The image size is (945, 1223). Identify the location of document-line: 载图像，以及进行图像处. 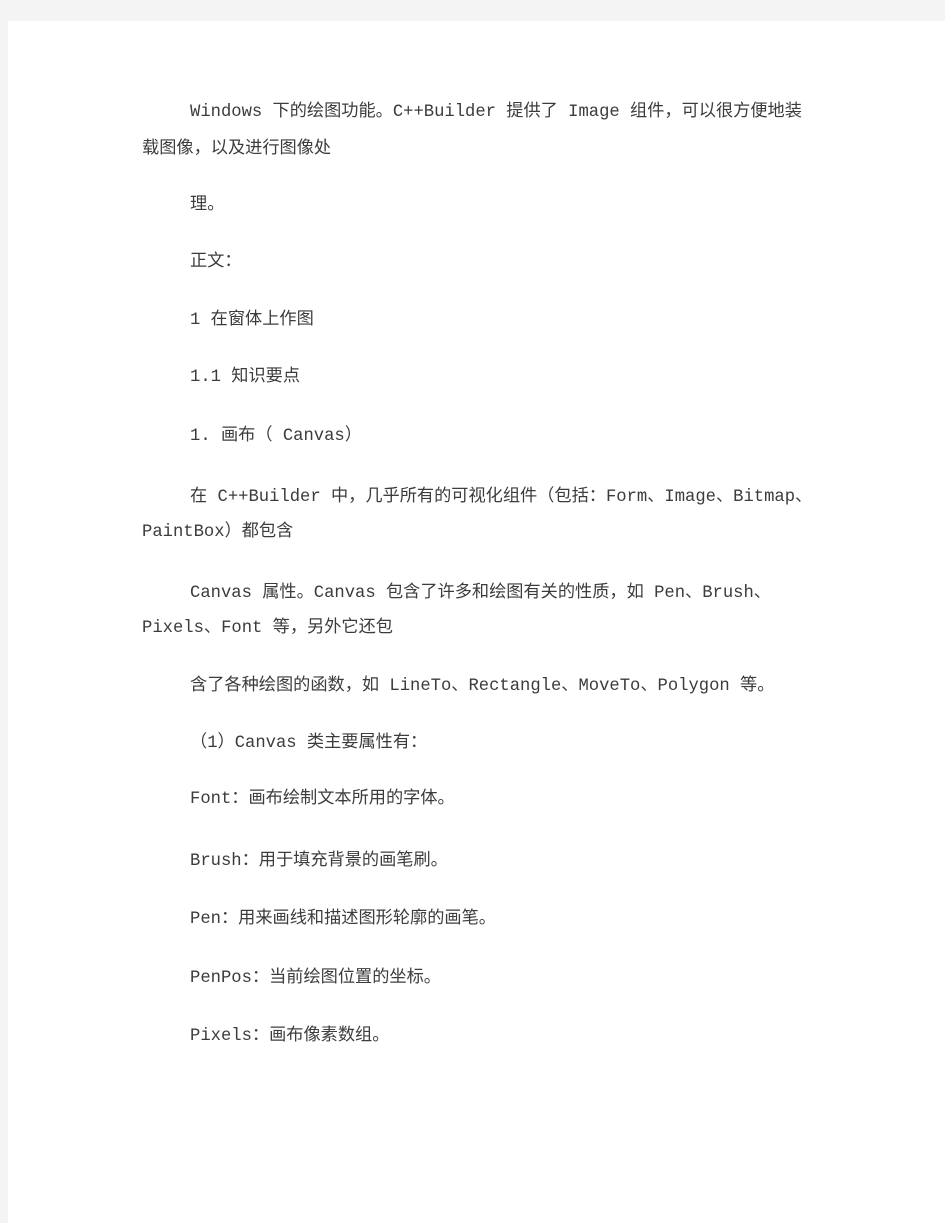
(237, 149).